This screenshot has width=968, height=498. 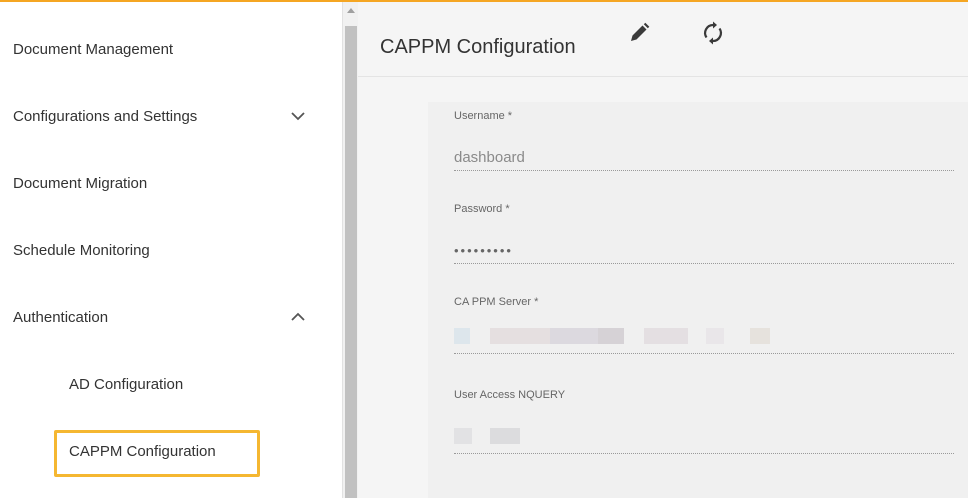 What do you see at coordinates (489, 157) in the screenshot?
I see `username-value: dashboard` at bounding box center [489, 157].